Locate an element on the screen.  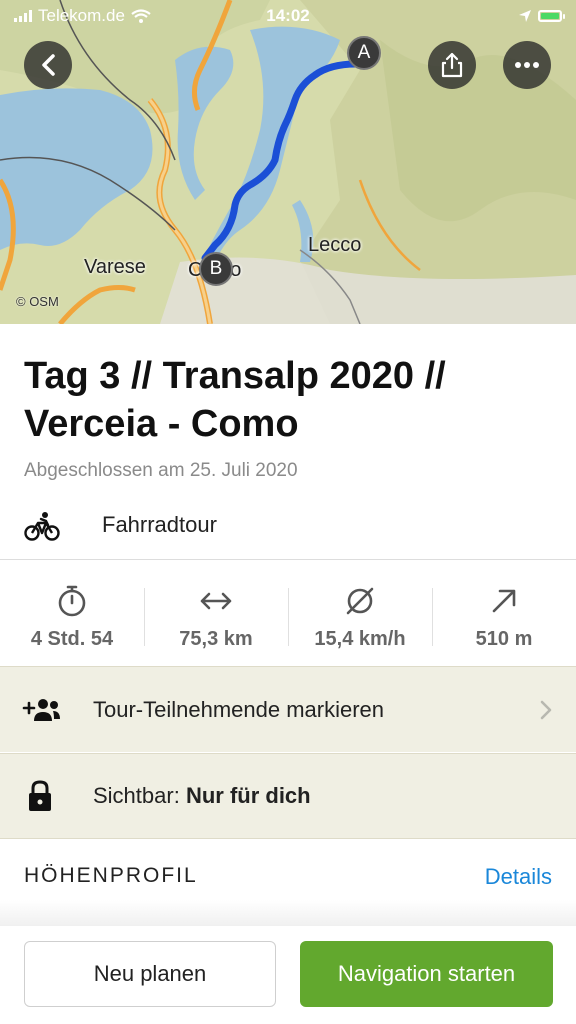
stats-row: 4 Std. 54 75,3 km 15,4 km/h 510 m is located at coordinates (288, 616).